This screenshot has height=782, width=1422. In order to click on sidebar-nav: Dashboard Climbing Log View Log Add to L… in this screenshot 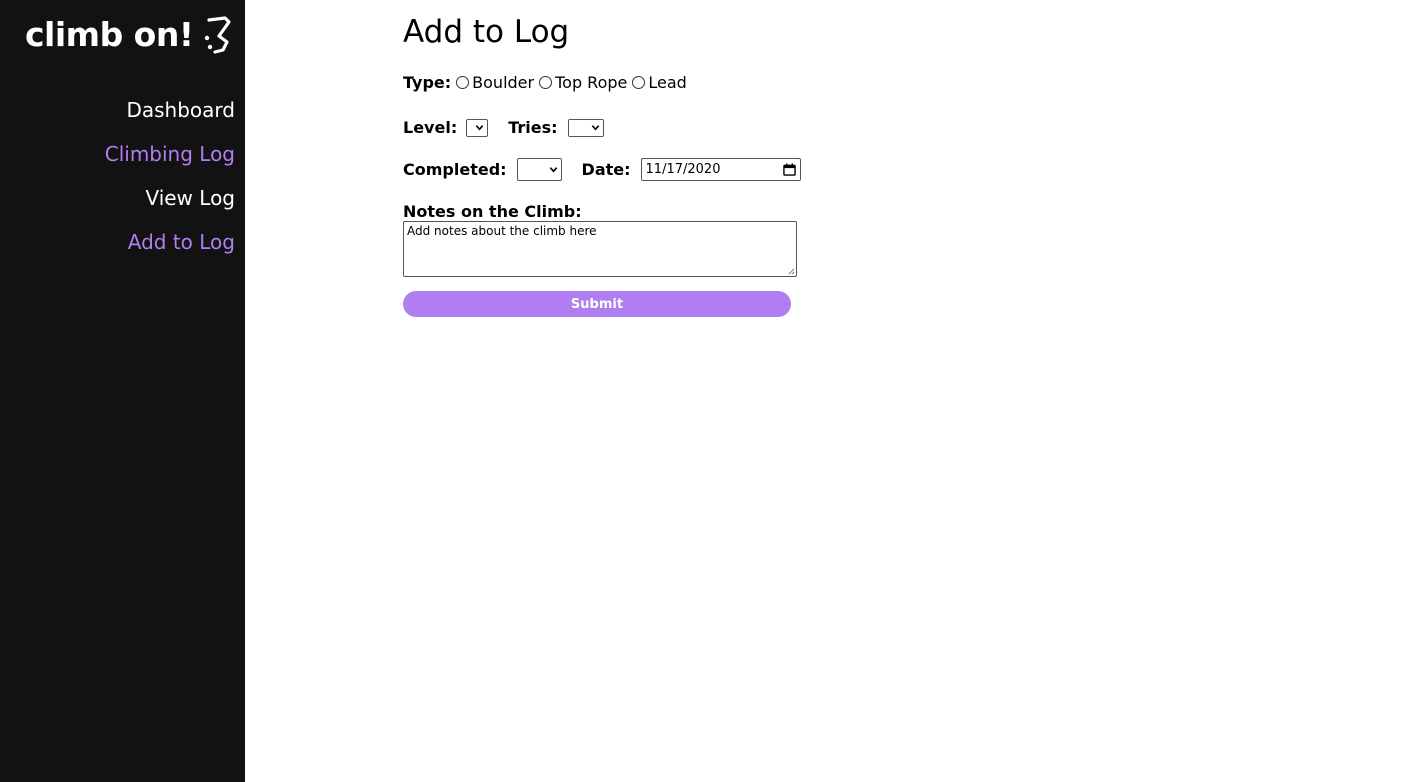, I will do `click(170, 176)`.